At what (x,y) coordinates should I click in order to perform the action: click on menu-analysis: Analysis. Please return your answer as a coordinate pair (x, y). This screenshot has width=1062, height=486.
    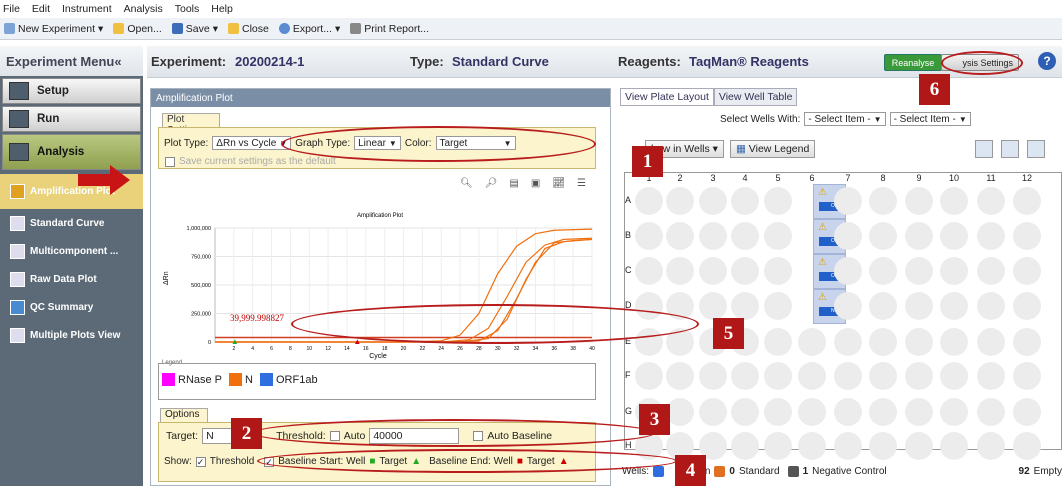
    Looking at the image, I should click on (143, 9).